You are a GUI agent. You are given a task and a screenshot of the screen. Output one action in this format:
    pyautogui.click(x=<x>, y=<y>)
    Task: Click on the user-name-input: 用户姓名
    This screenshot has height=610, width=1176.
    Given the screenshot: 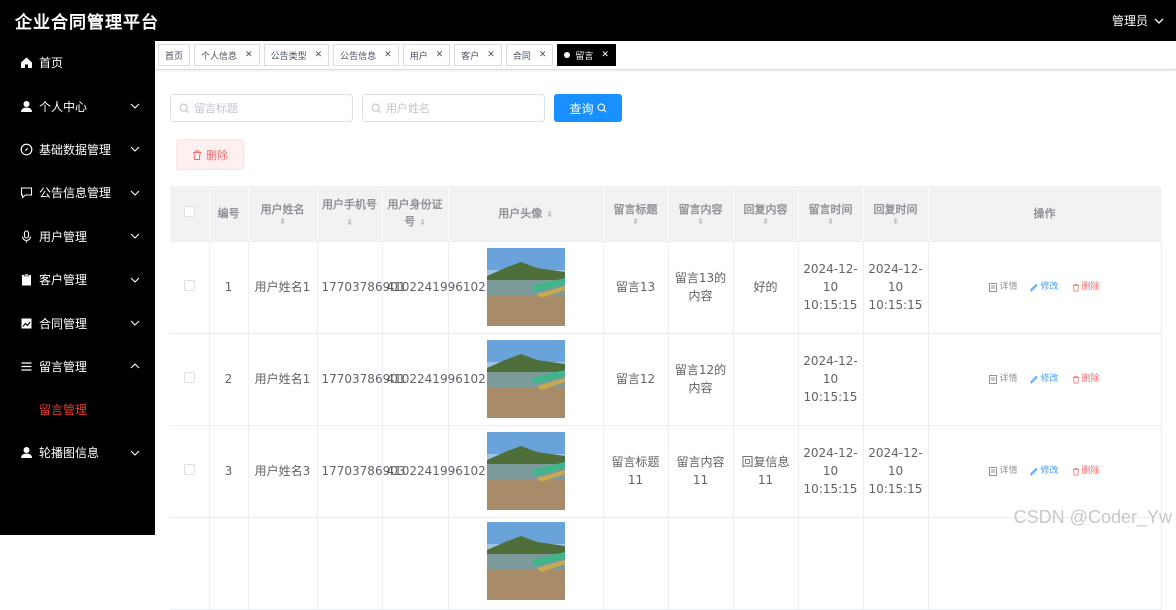 What is the action you would take?
    pyautogui.click(x=453, y=108)
    